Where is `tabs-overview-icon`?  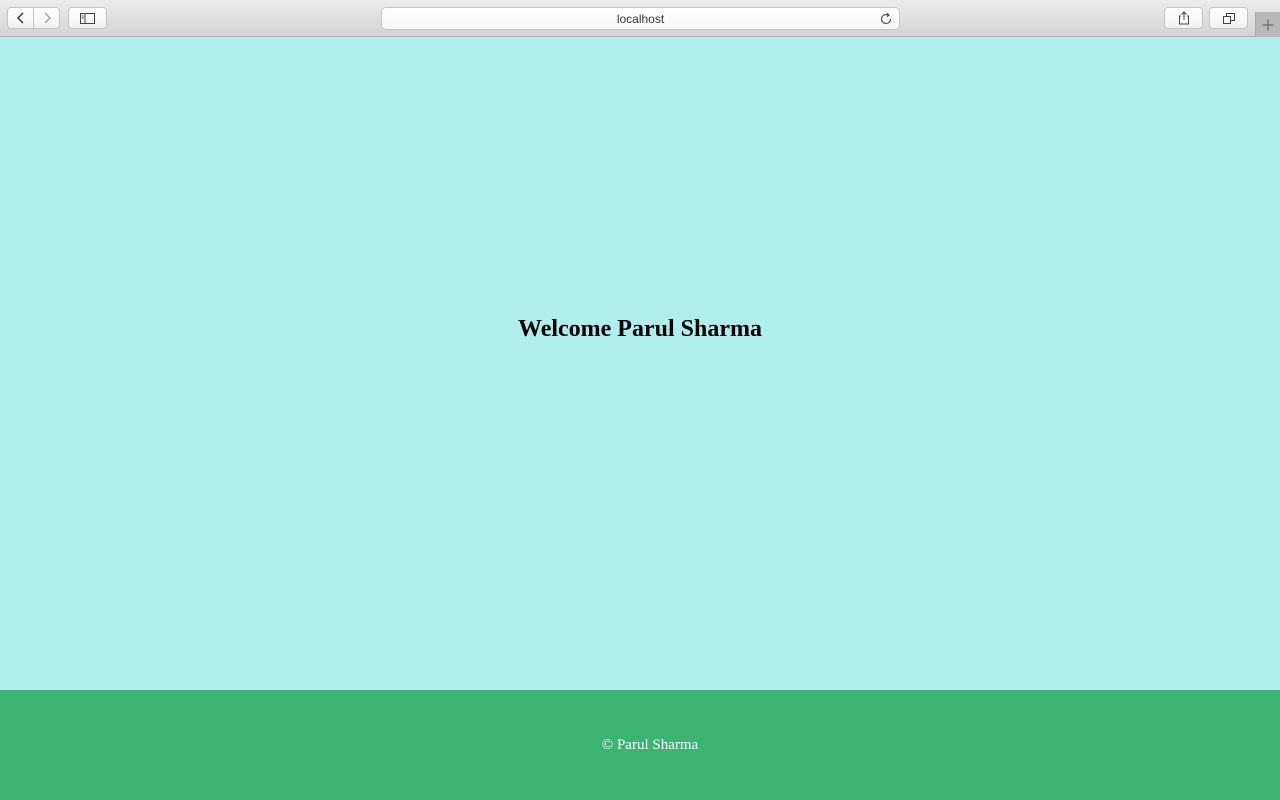 tabs-overview-icon is located at coordinates (1228, 18).